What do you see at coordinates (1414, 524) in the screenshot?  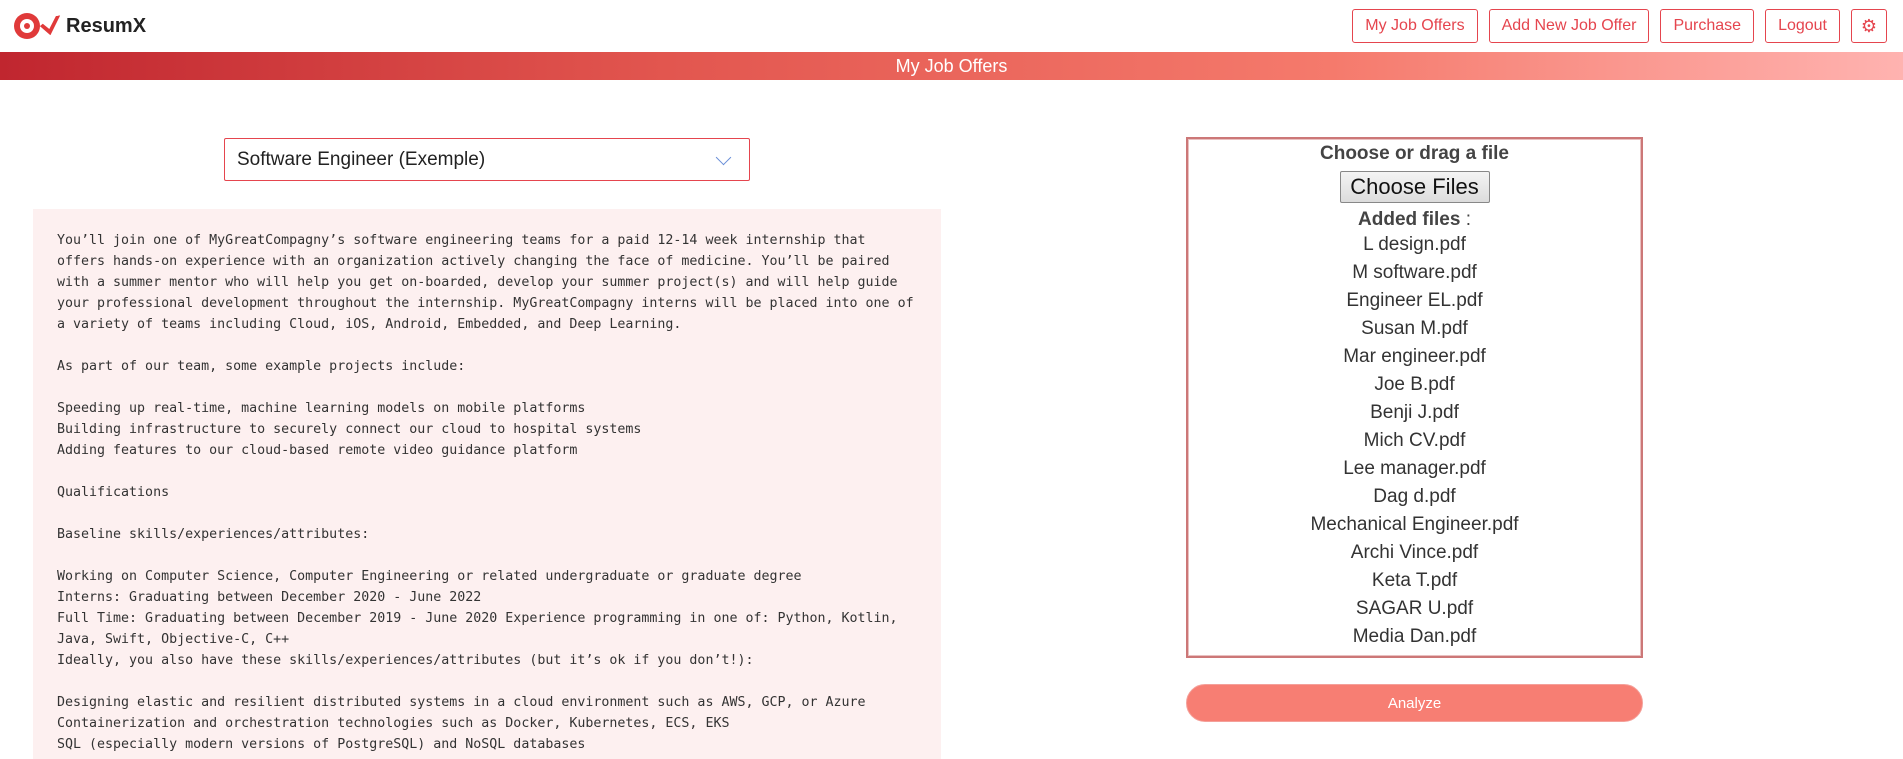 I see `file-item: Mechanical Engineer.pdf` at bounding box center [1414, 524].